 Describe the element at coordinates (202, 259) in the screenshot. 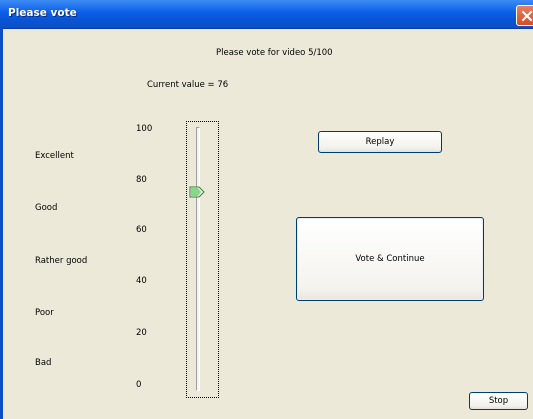

I see `slider-focus-rect` at that location.